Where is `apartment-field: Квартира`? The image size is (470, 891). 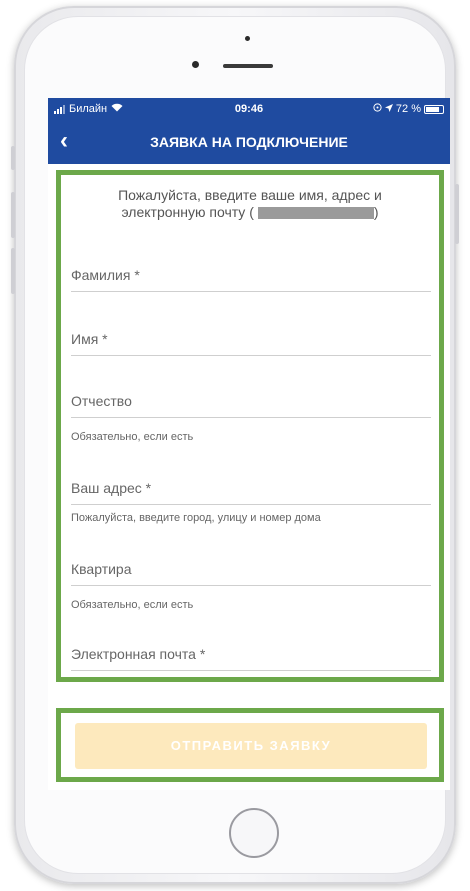
apartment-field: Квартира is located at coordinates (251, 573).